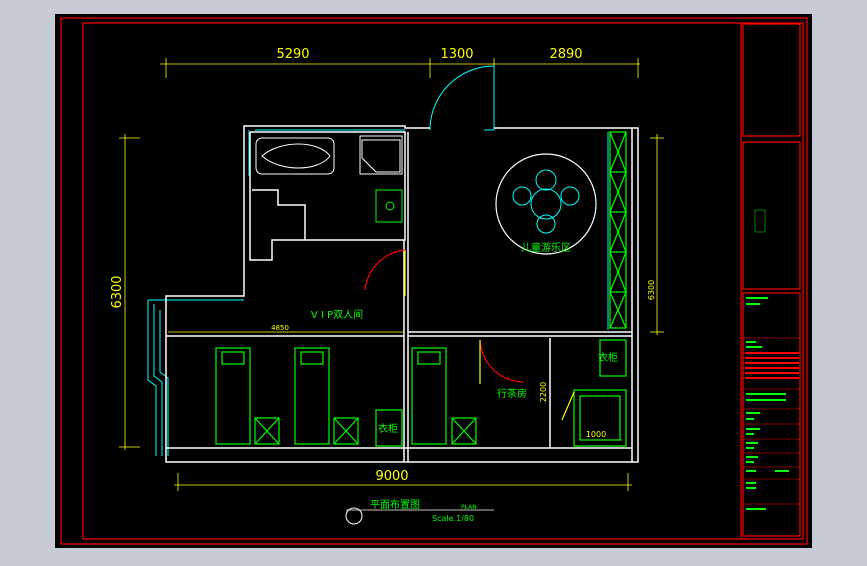 The width and height of the screenshot is (867, 566). What do you see at coordinates (280, 328) in the screenshot?
I see `dim-inner-width: 4850` at bounding box center [280, 328].